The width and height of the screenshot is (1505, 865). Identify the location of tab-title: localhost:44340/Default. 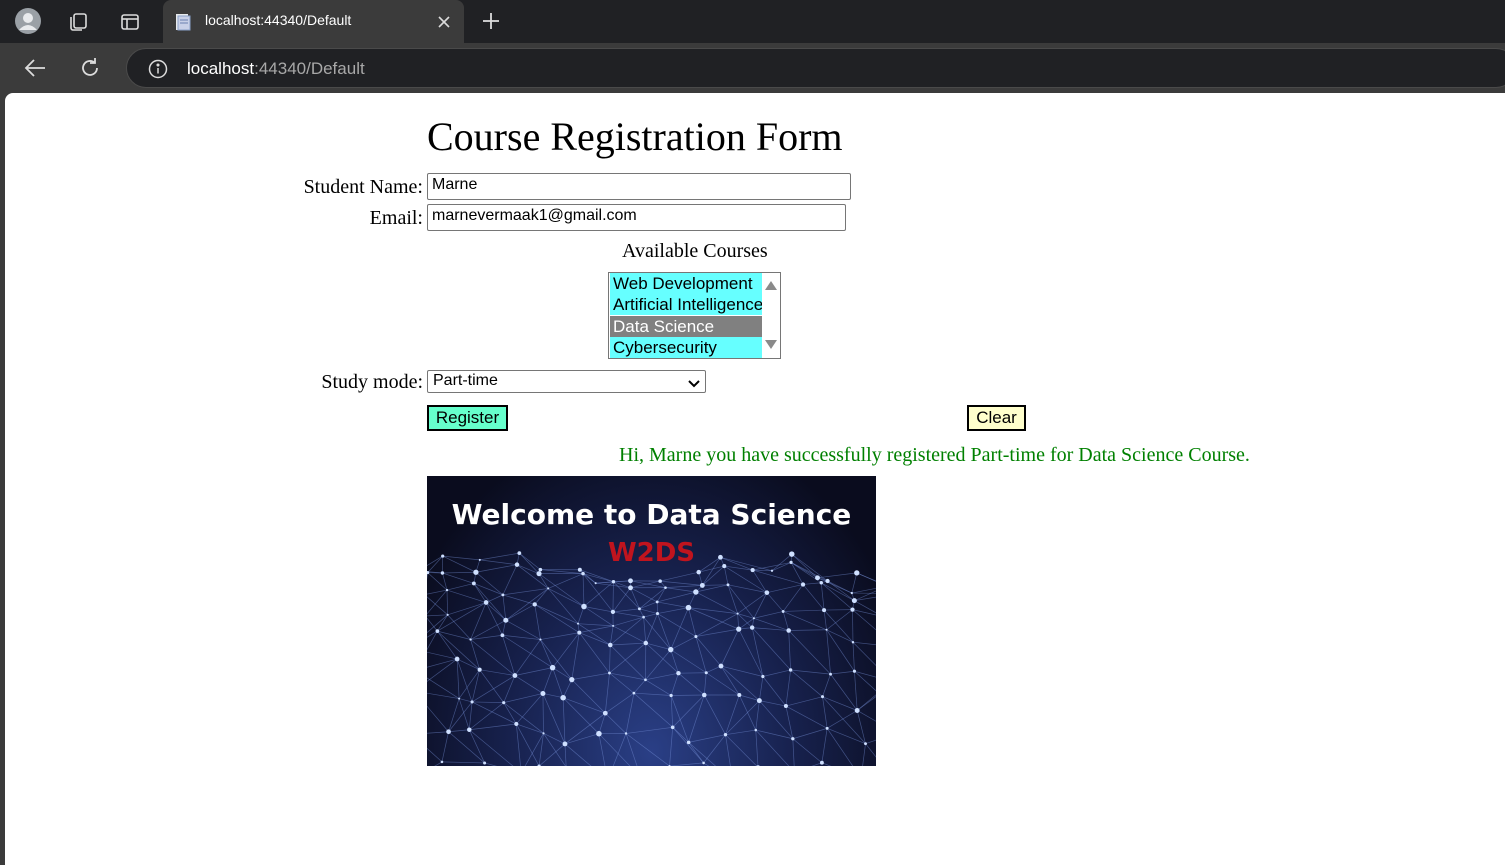
(278, 20).